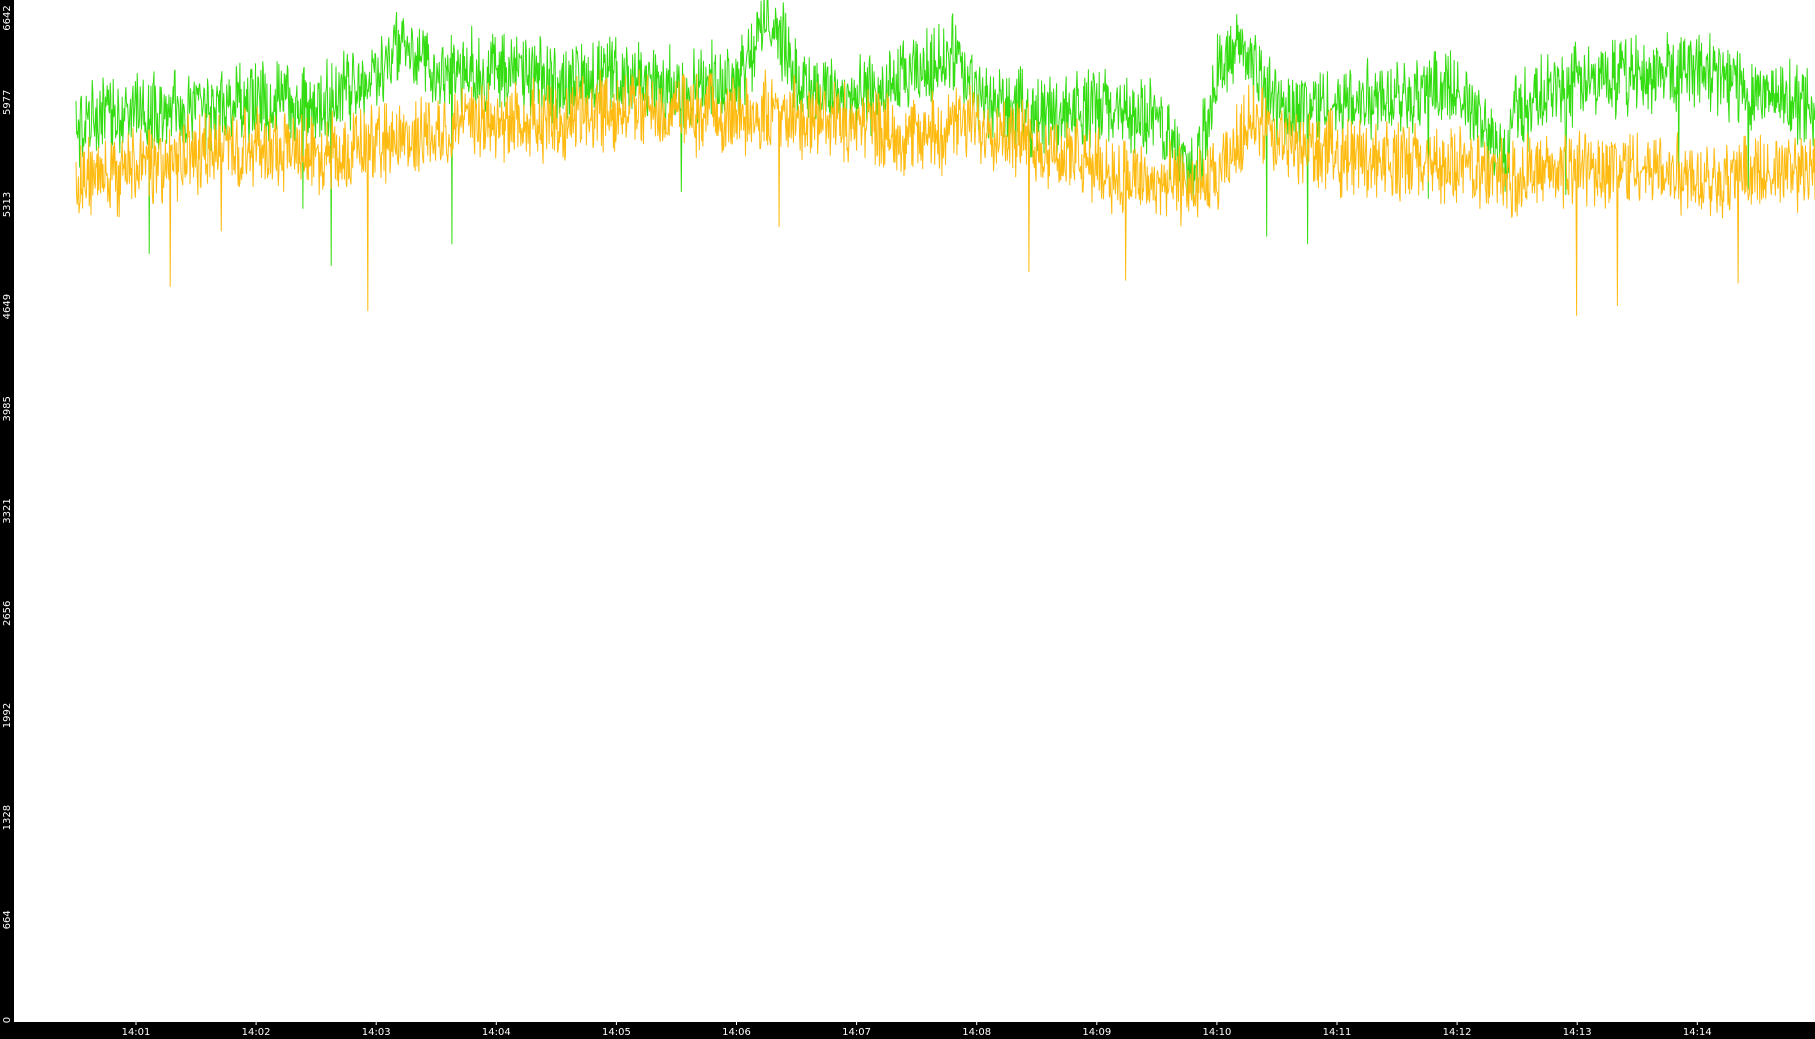  What do you see at coordinates (7, 204) in the screenshot?
I see `y-tick-label: 5313` at bounding box center [7, 204].